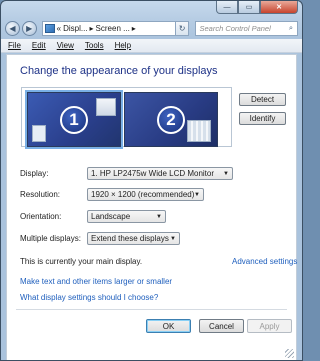 The image size is (320, 361). What do you see at coordinates (40, 194) in the screenshot?
I see `resolution-label: Resolution:` at bounding box center [40, 194].